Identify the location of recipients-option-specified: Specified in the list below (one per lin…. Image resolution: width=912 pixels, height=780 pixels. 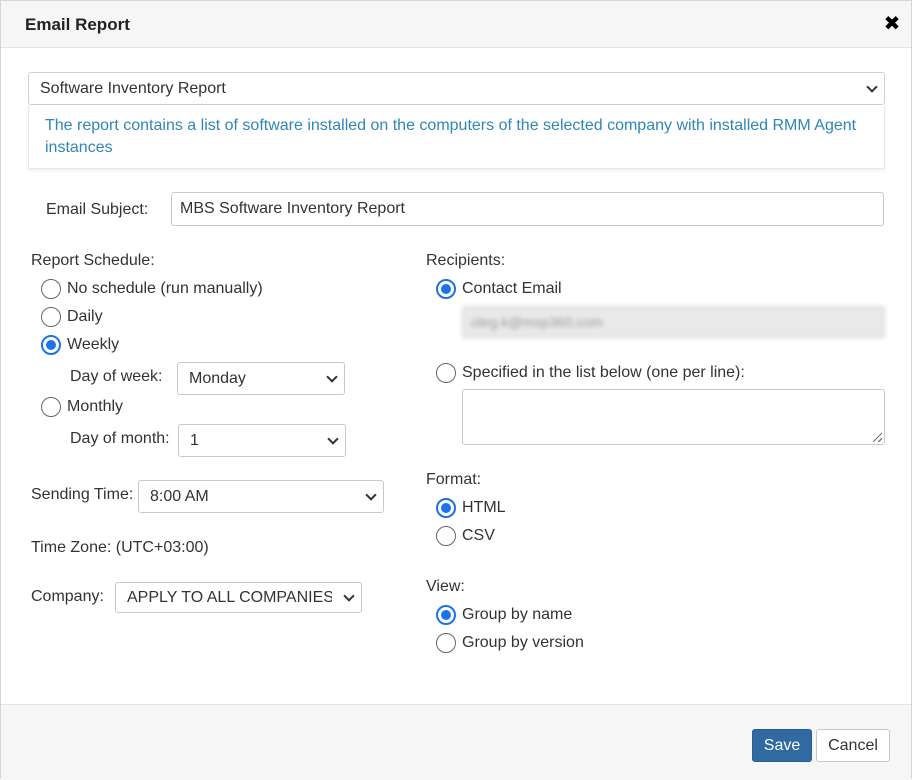
(601, 373).